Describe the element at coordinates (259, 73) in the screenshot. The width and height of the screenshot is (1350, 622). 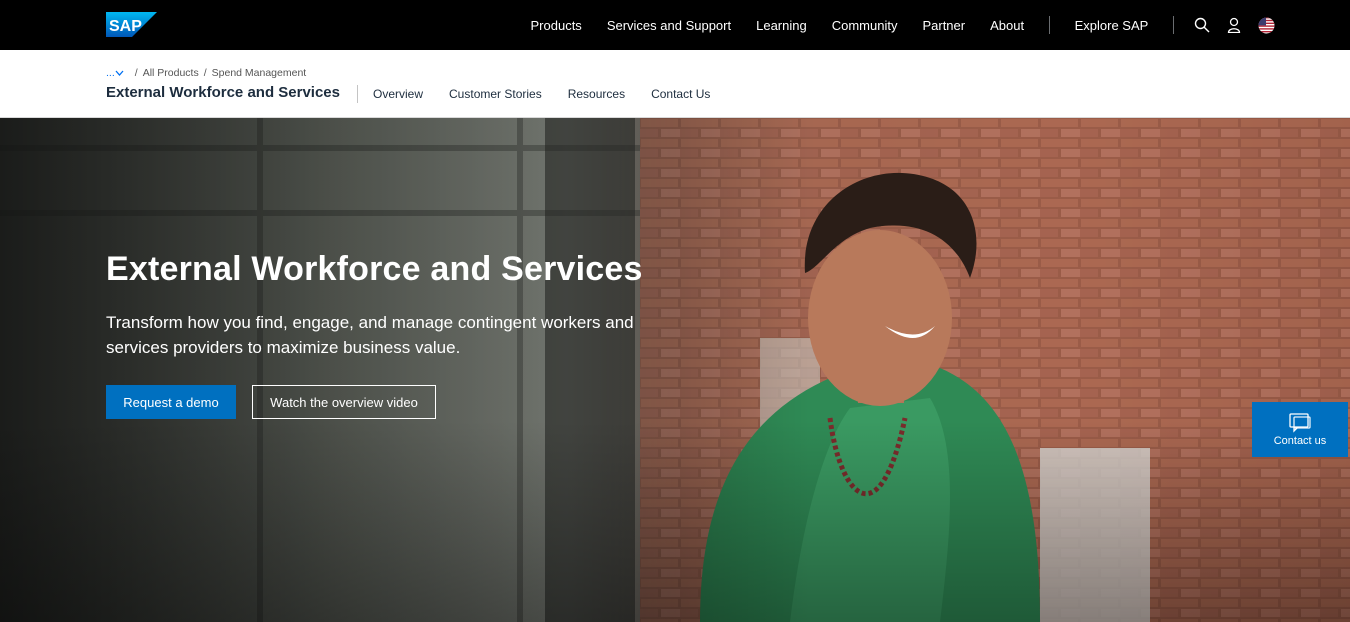
I see `breadcrumb-spend-management: Spend Management` at that location.